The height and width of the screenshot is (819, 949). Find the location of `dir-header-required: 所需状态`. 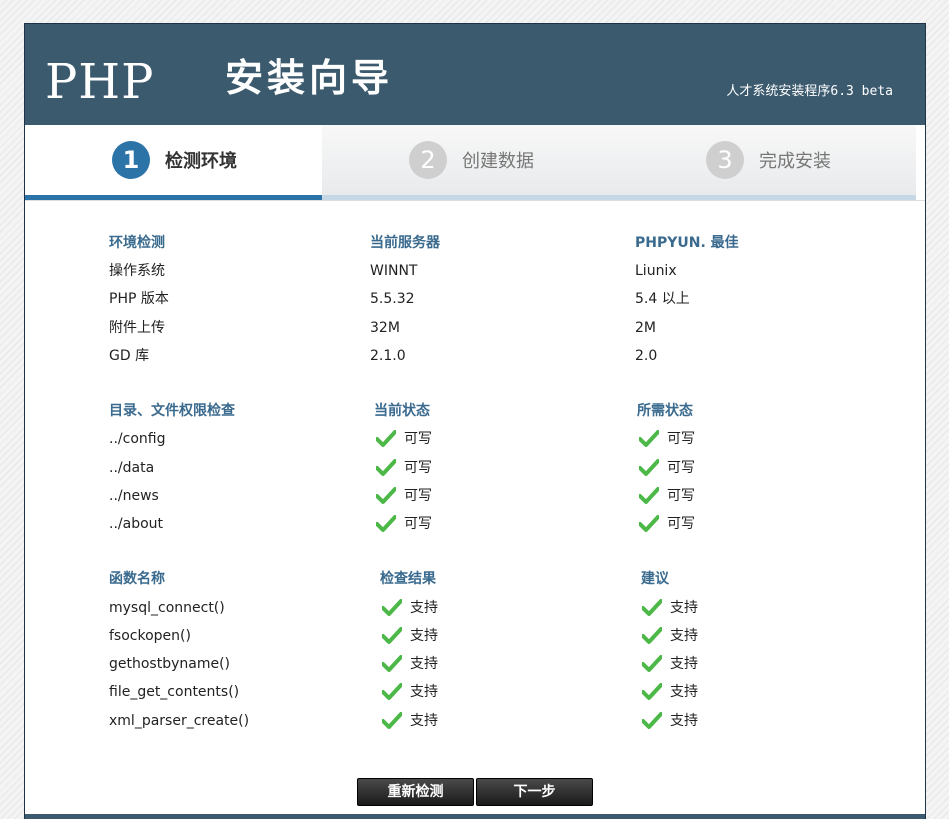

dir-header-required: 所需状态 is located at coordinates (665, 411).